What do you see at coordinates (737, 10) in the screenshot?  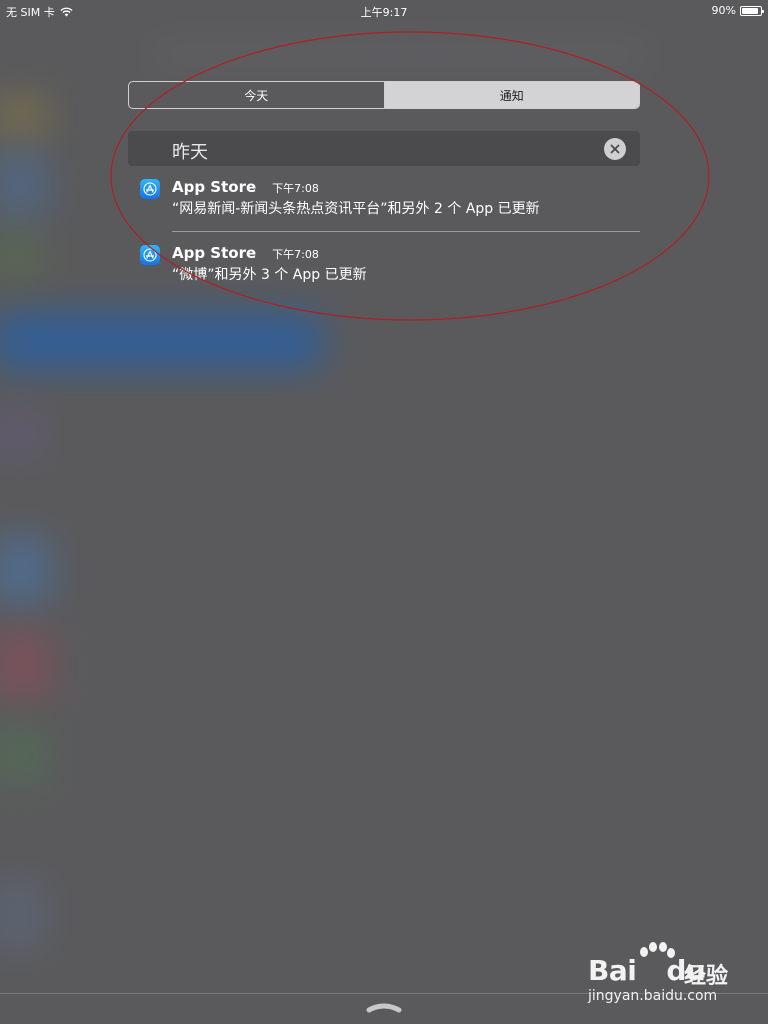 I see `status-right: 90%` at bounding box center [737, 10].